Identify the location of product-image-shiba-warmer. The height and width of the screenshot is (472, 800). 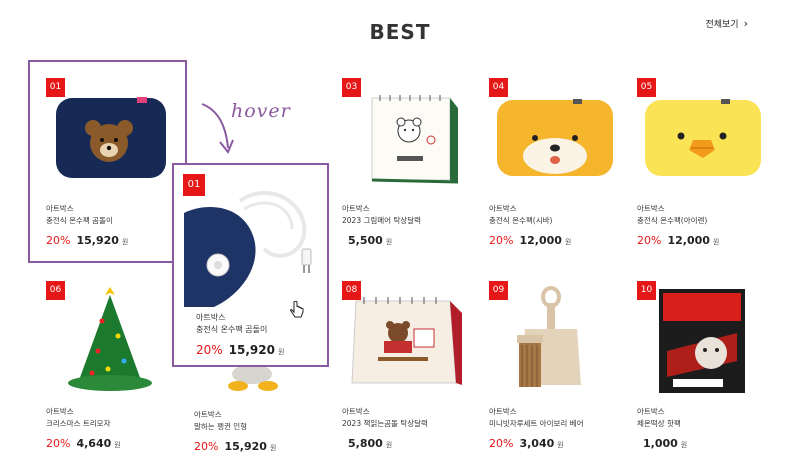
(555, 137).